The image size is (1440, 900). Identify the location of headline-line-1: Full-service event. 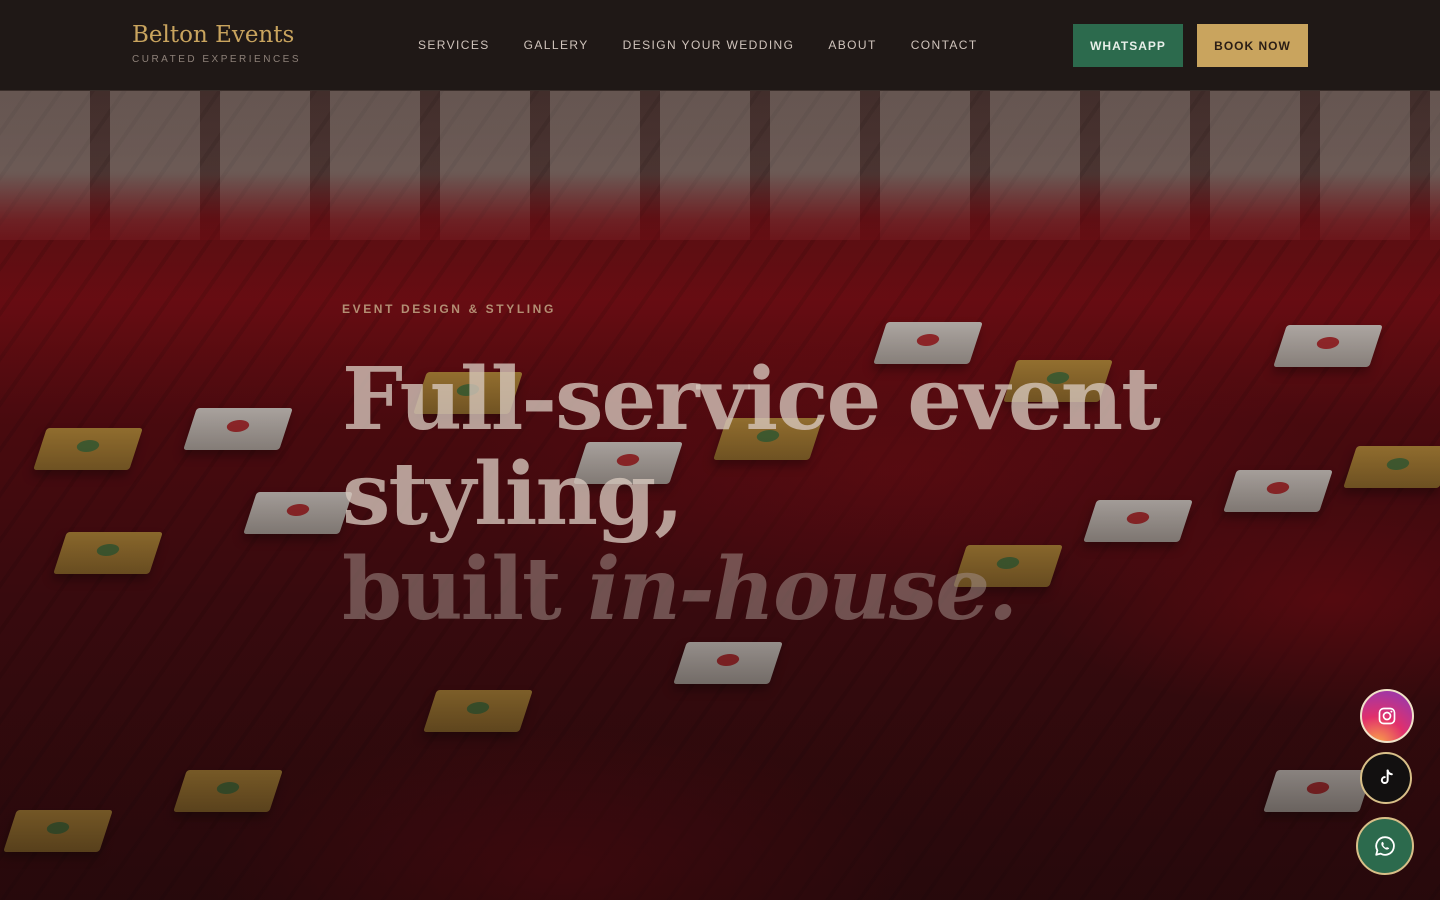
(751, 399).